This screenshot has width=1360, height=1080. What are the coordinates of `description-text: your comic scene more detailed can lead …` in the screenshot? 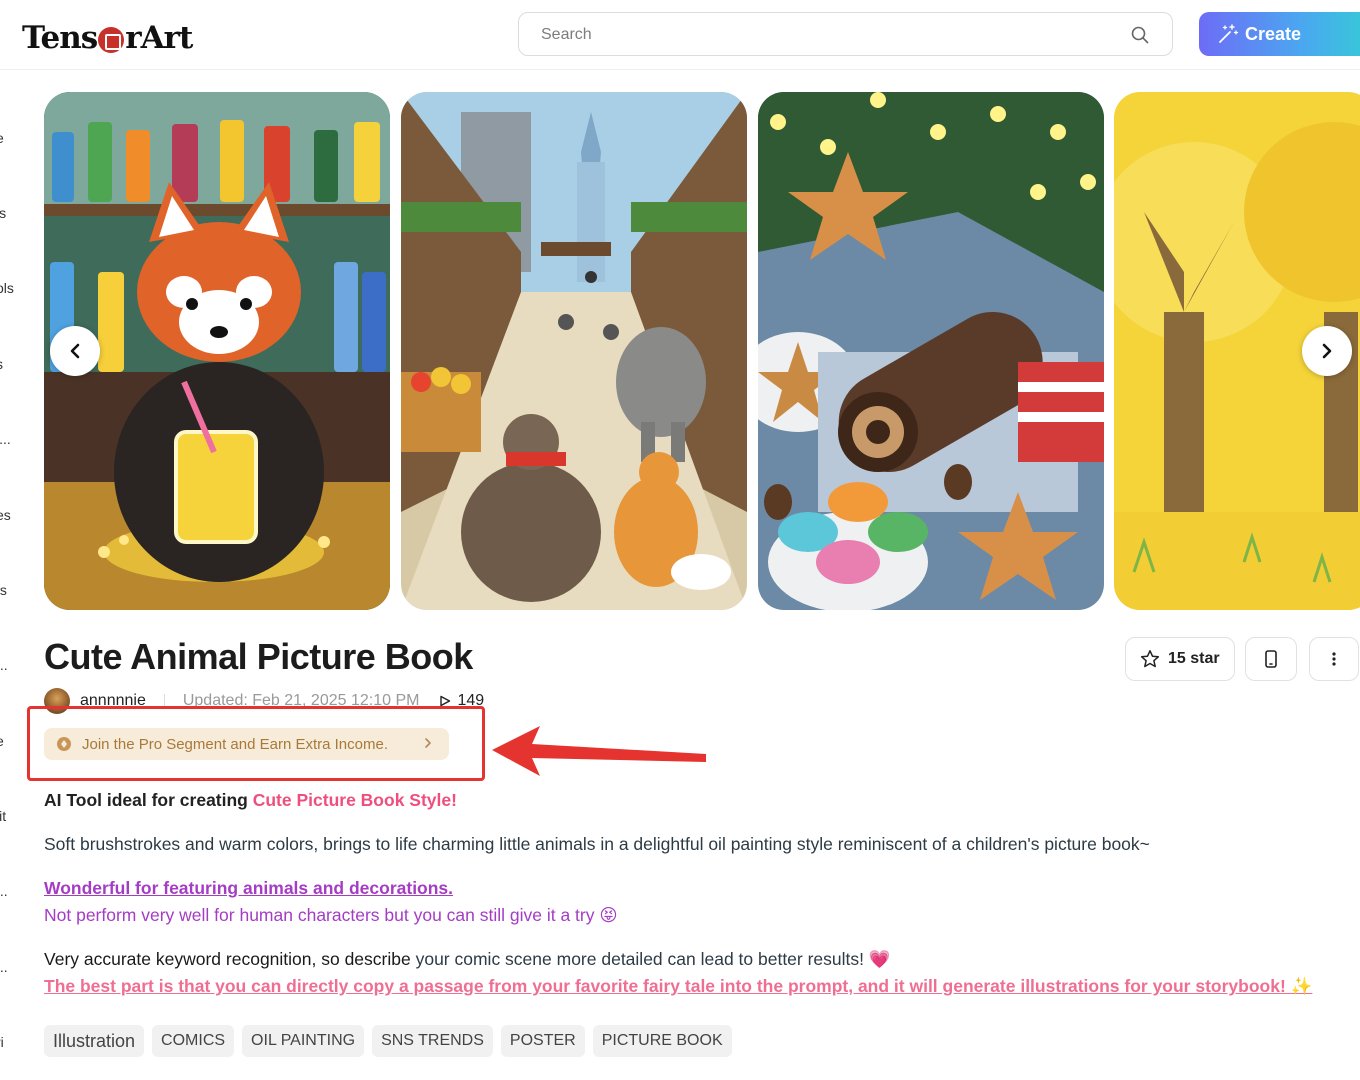 It's located at (653, 959).